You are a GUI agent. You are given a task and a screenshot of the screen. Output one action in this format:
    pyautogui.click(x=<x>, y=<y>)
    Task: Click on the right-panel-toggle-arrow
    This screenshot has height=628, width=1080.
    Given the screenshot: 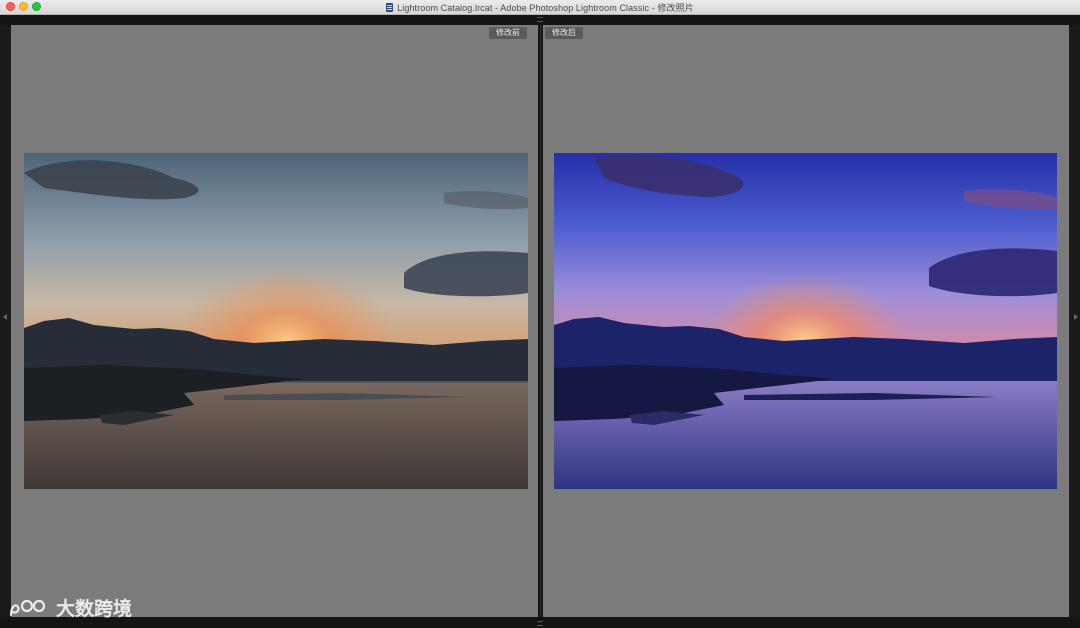 What is the action you would take?
    pyautogui.click(x=1076, y=317)
    